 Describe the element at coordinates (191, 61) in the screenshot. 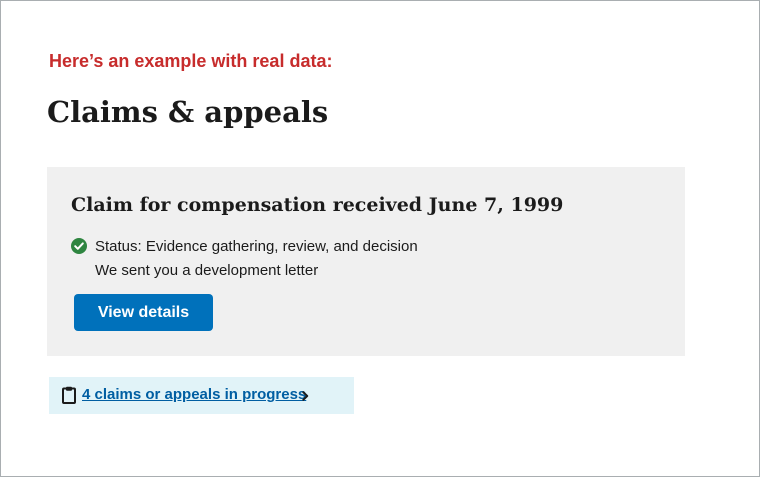

I see `example-intro: Here’s an example with real data:` at that location.